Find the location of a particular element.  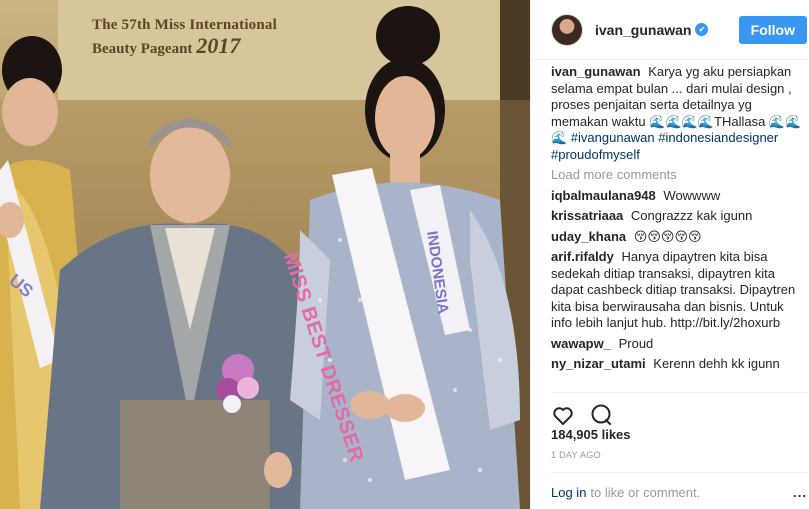

banner-title: The 57th Miss International is located at coordinates (184, 25).